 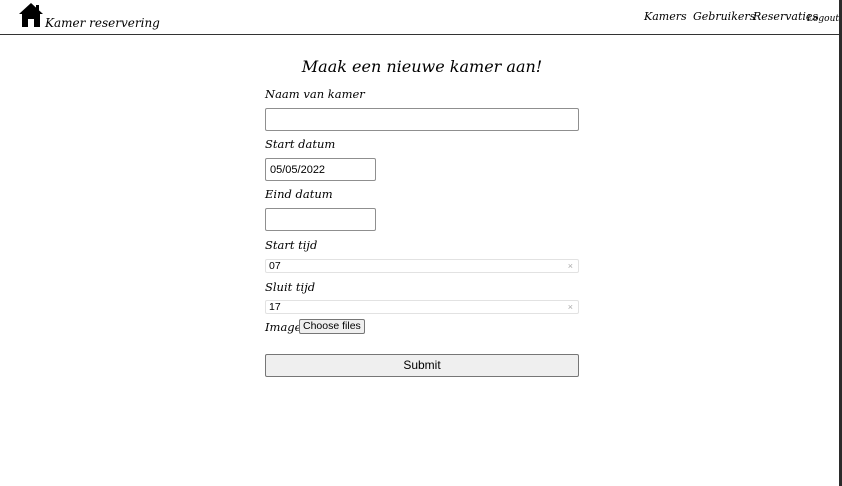 I want to click on close-time-select: 17 ×, so click(x=422, y=307).